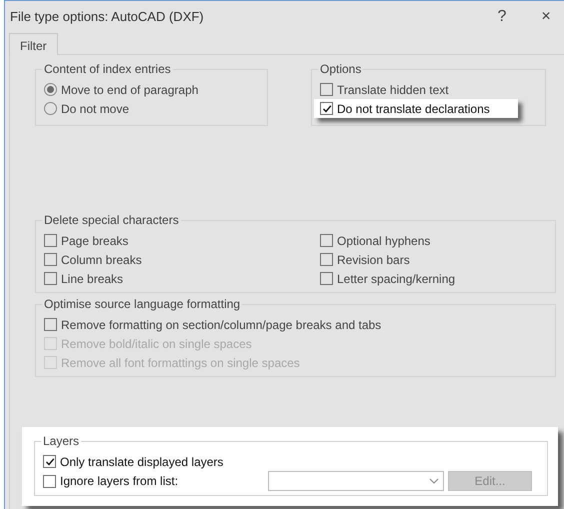 The image size is (564, 509). Describe the element at coordinates (94, 241) in the screenshot. I see `option-label: Page breaks` at that location.